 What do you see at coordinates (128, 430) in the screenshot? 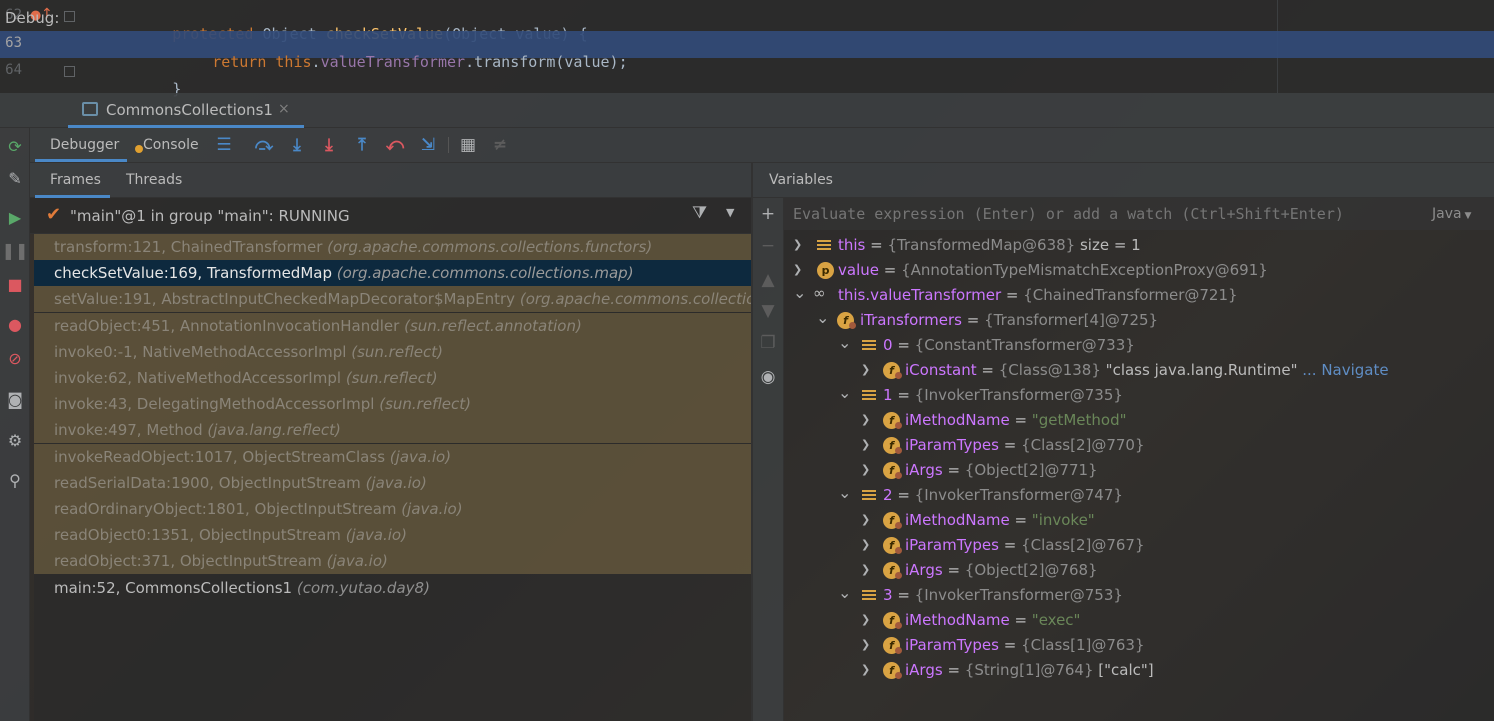
I see `frame-method: invoke:497, Method` at bounding box center [128, 430].